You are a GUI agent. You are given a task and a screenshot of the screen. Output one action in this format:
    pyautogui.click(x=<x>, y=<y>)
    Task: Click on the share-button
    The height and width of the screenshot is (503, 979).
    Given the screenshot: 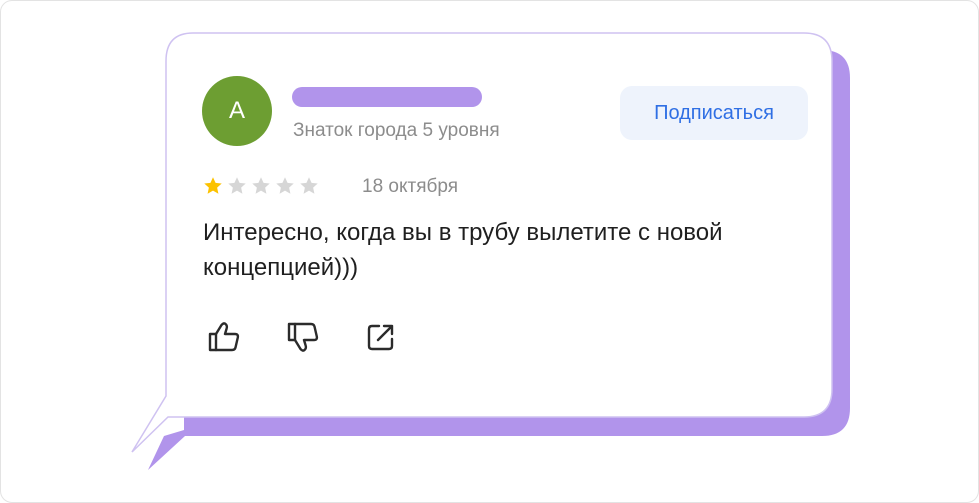 What is the action you would take?
    pyautogui.click(x=381, y=337)
    